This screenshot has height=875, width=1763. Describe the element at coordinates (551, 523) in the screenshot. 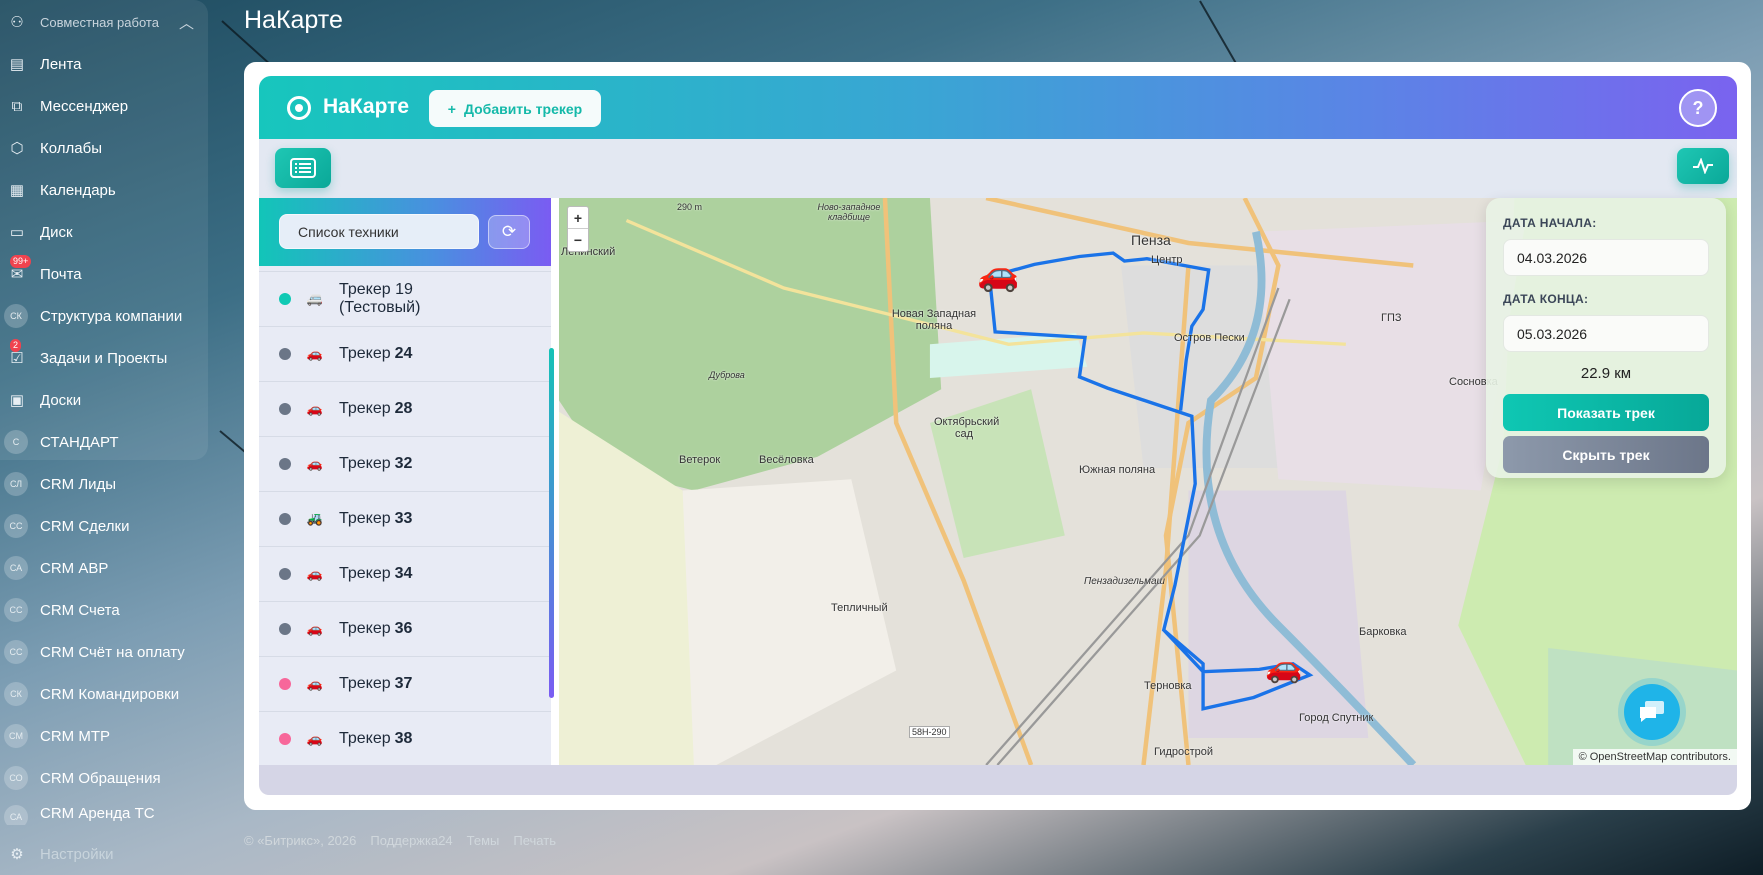

I see `list-scrollbar` at that location.